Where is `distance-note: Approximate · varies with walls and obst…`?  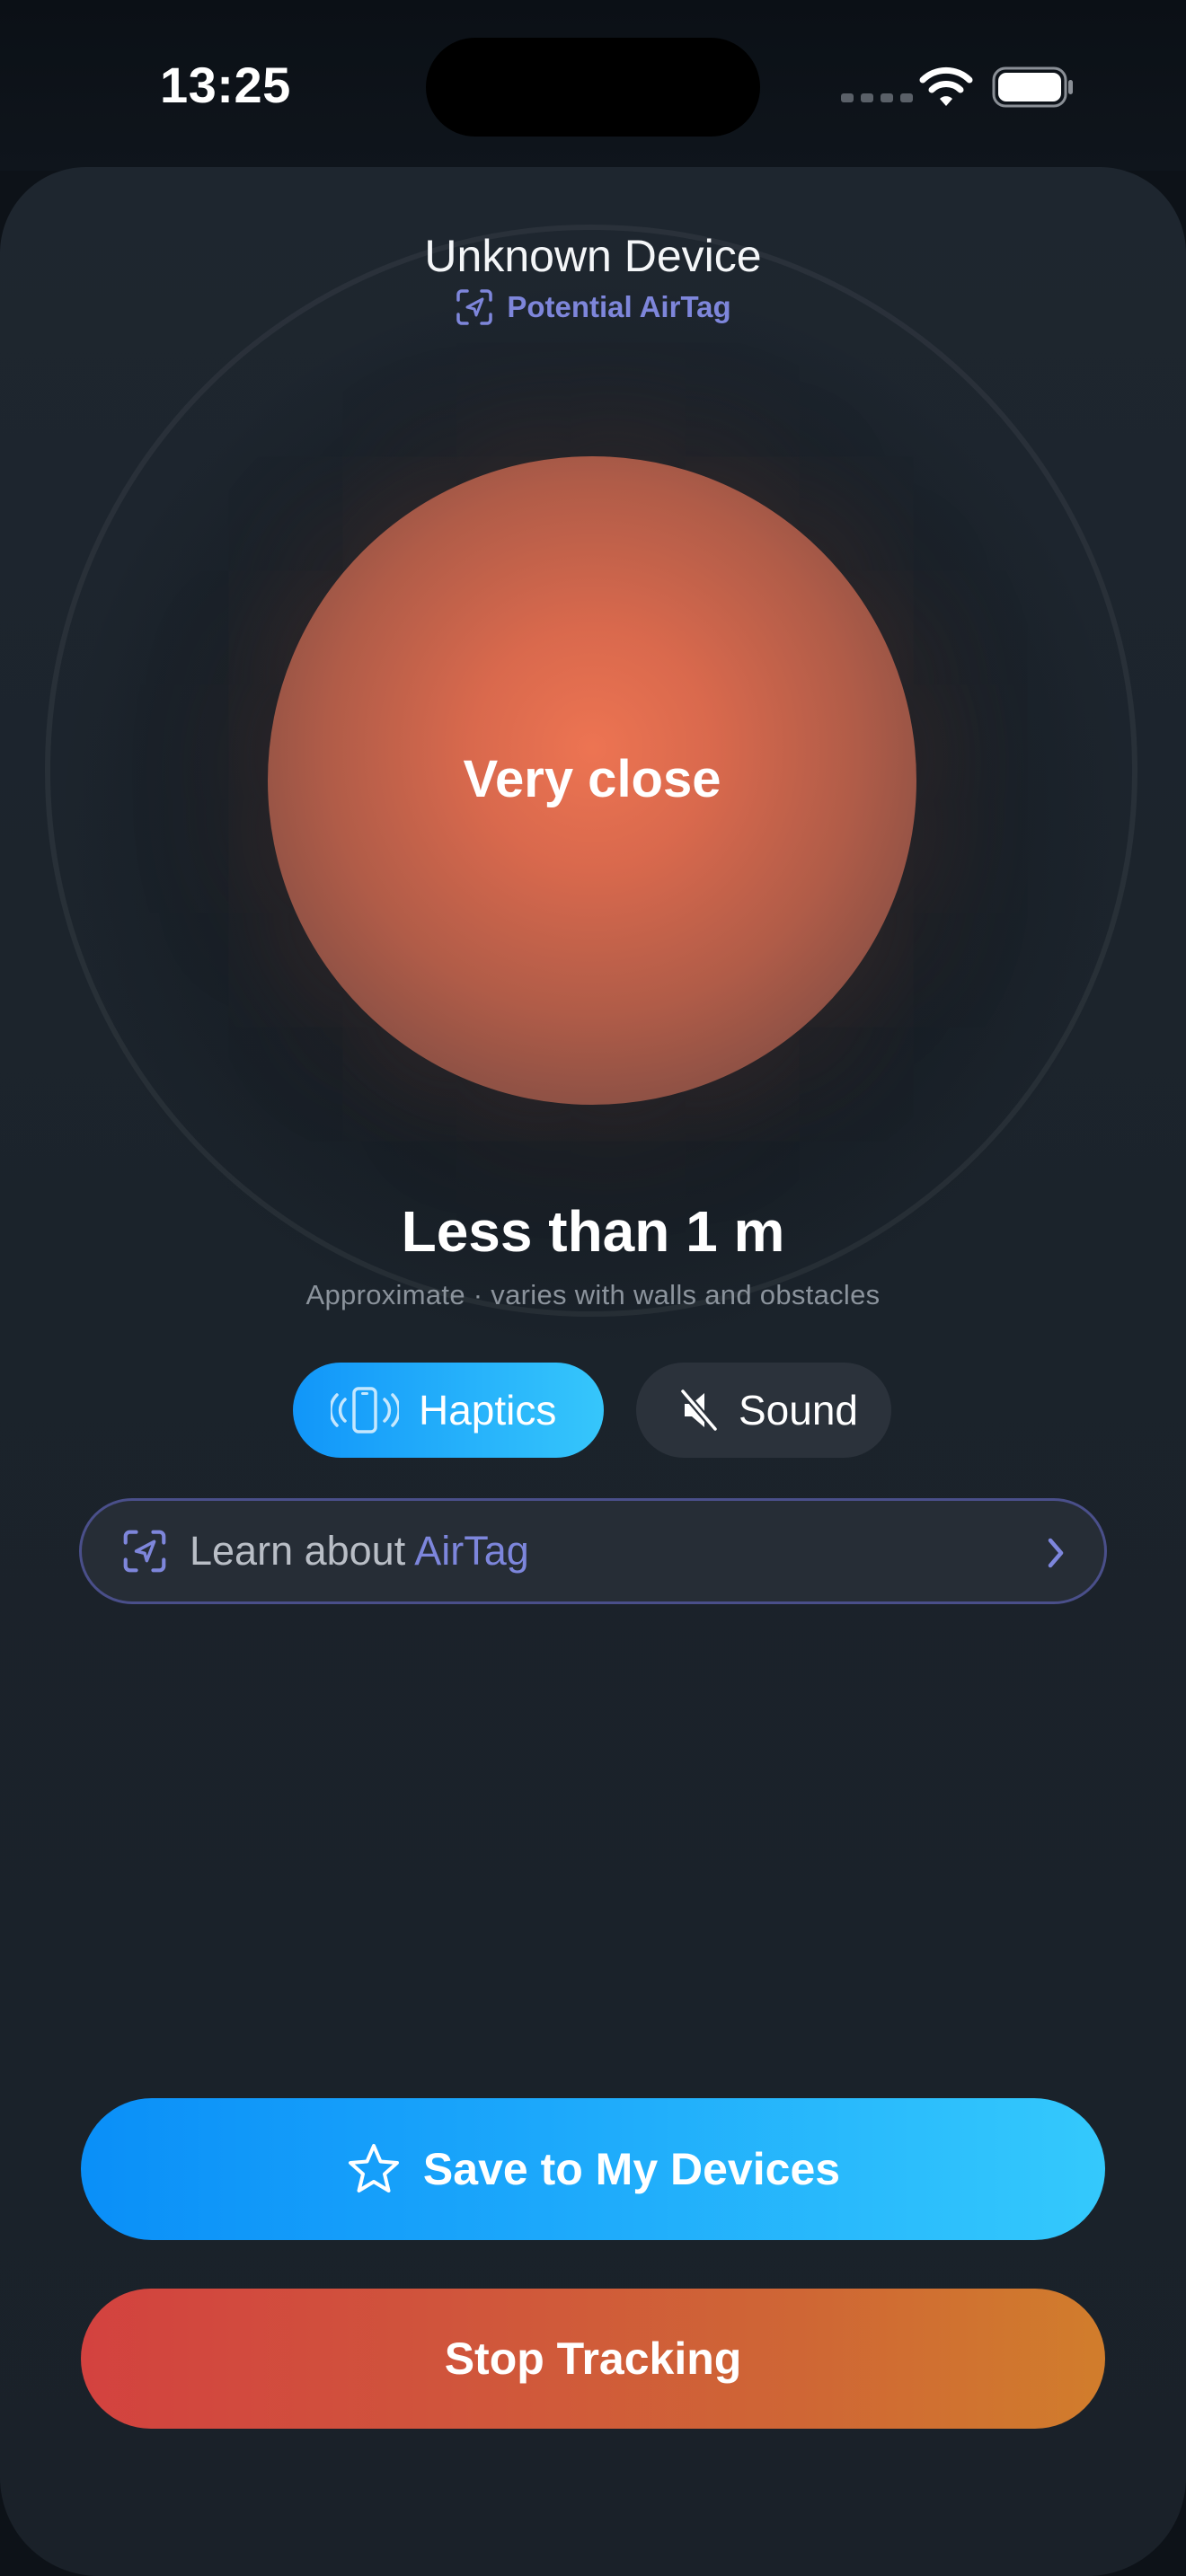
distance-note: Approximate · varies with walls and obst… is located at coordinates (593, 1294).